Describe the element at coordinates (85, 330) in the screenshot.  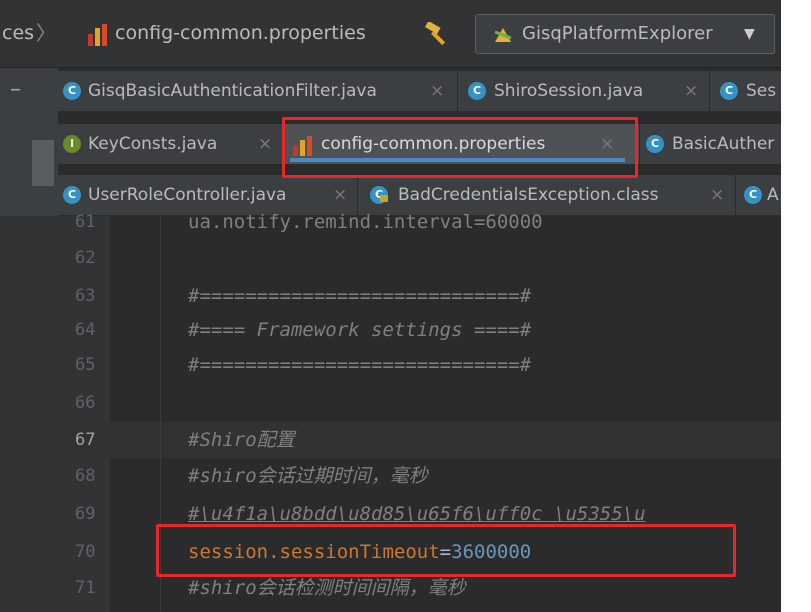
I see `line-number: 64` at that location.